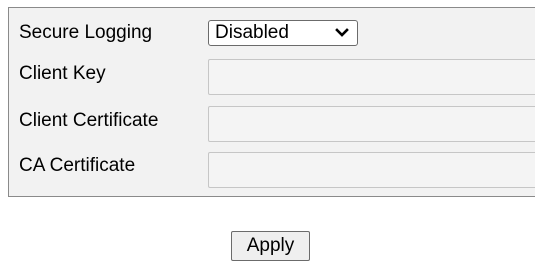 The image size is (535, 264). I want to click on secure-logging-select: Disabled, so click(283, 33).